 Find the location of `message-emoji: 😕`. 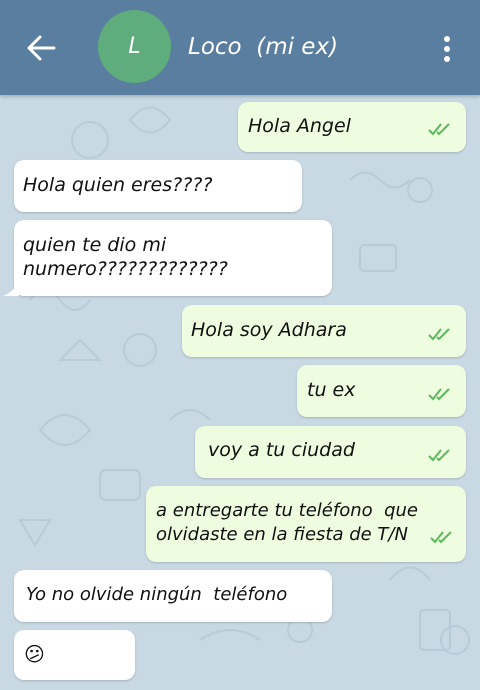

message-emoji: 😕 is located at coordinates (34, 654).